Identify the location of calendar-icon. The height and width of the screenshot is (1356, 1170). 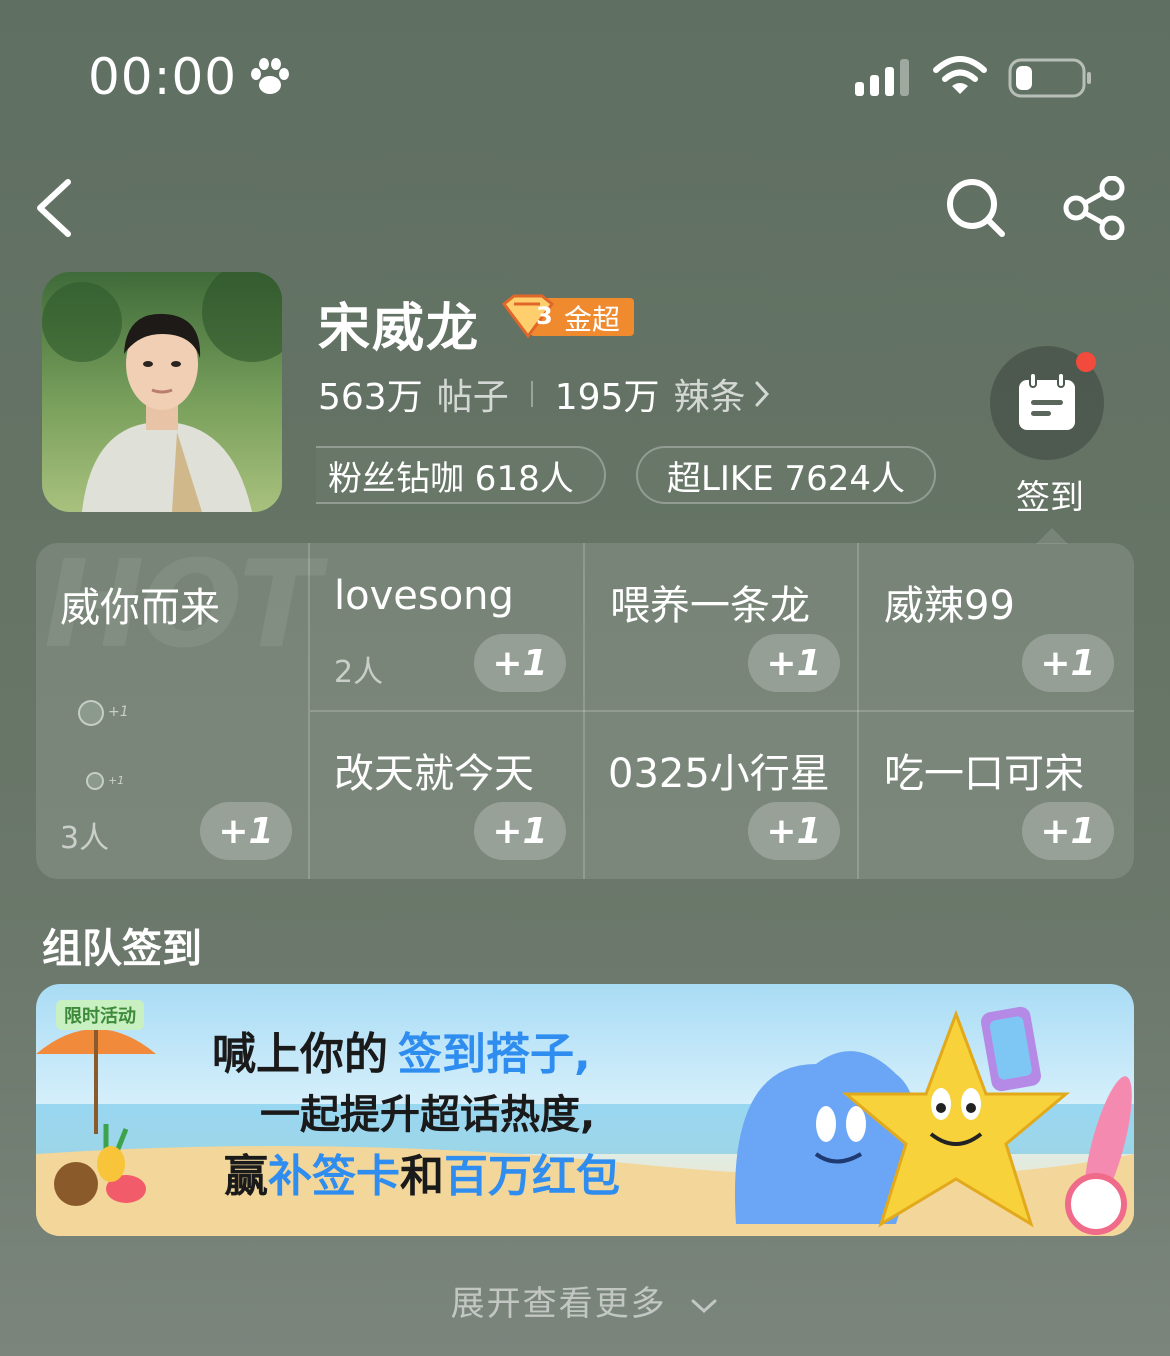
(1047, 401).